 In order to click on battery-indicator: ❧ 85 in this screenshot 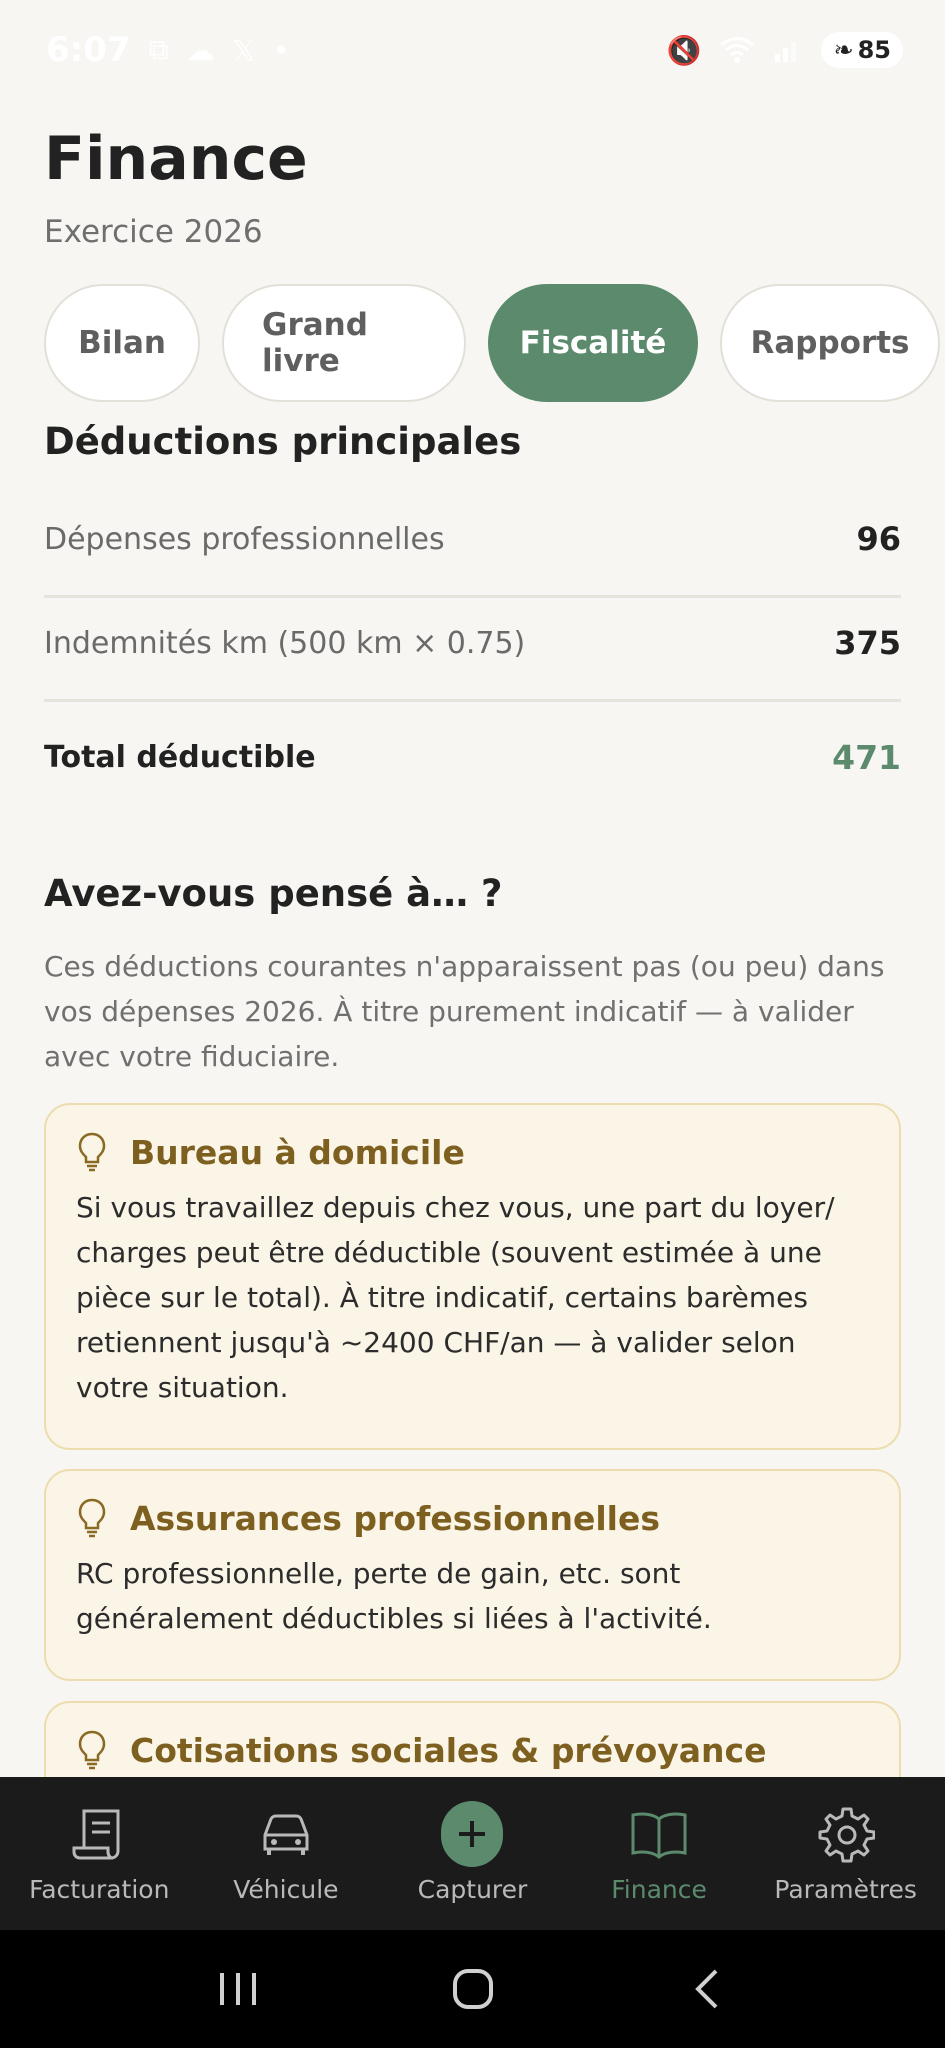, I will do `click(862, 50)`.